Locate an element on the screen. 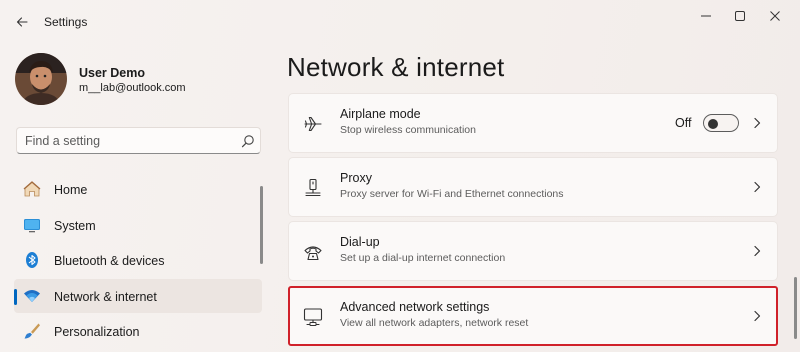  toggle-state-label: Off is located at coordinates (683, 123).